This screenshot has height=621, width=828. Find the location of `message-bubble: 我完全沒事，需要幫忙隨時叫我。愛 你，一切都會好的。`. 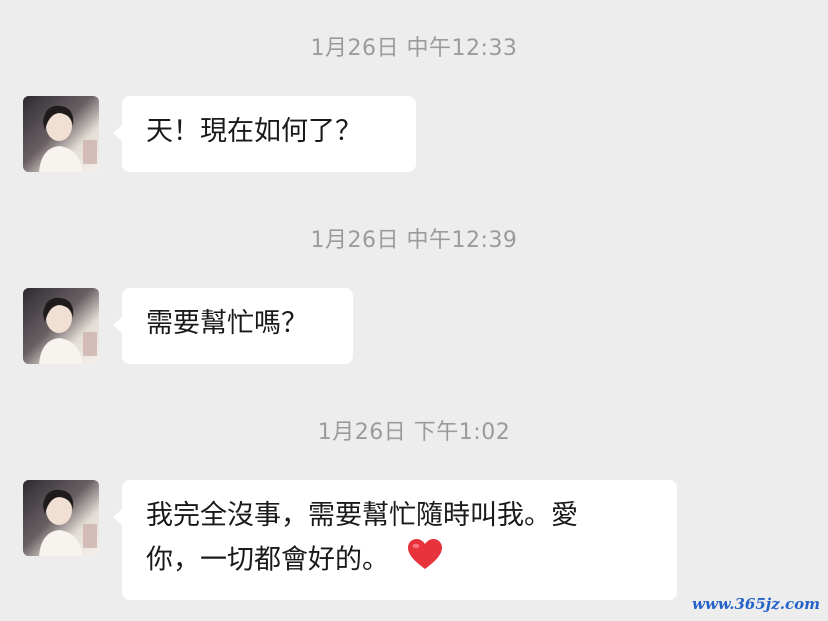

message-bubble: 我完全沒事，需要幫忙隨時叫我。愛 你，一切都會好的。 is located at coordinates (395, 540).